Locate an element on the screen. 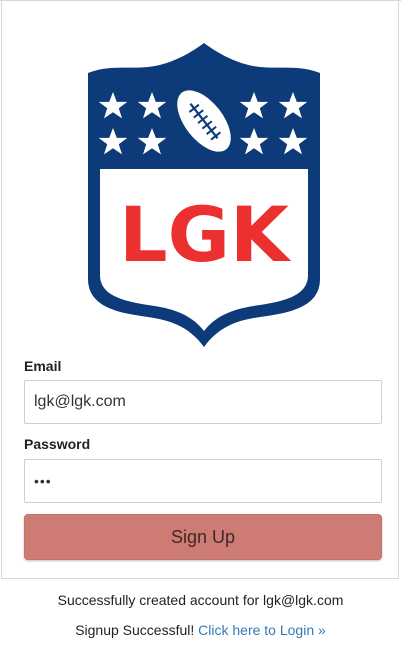 Image resolution: width=401 pixels, height=648 pixels. password-label: Password is located at coordinates (57, 444).